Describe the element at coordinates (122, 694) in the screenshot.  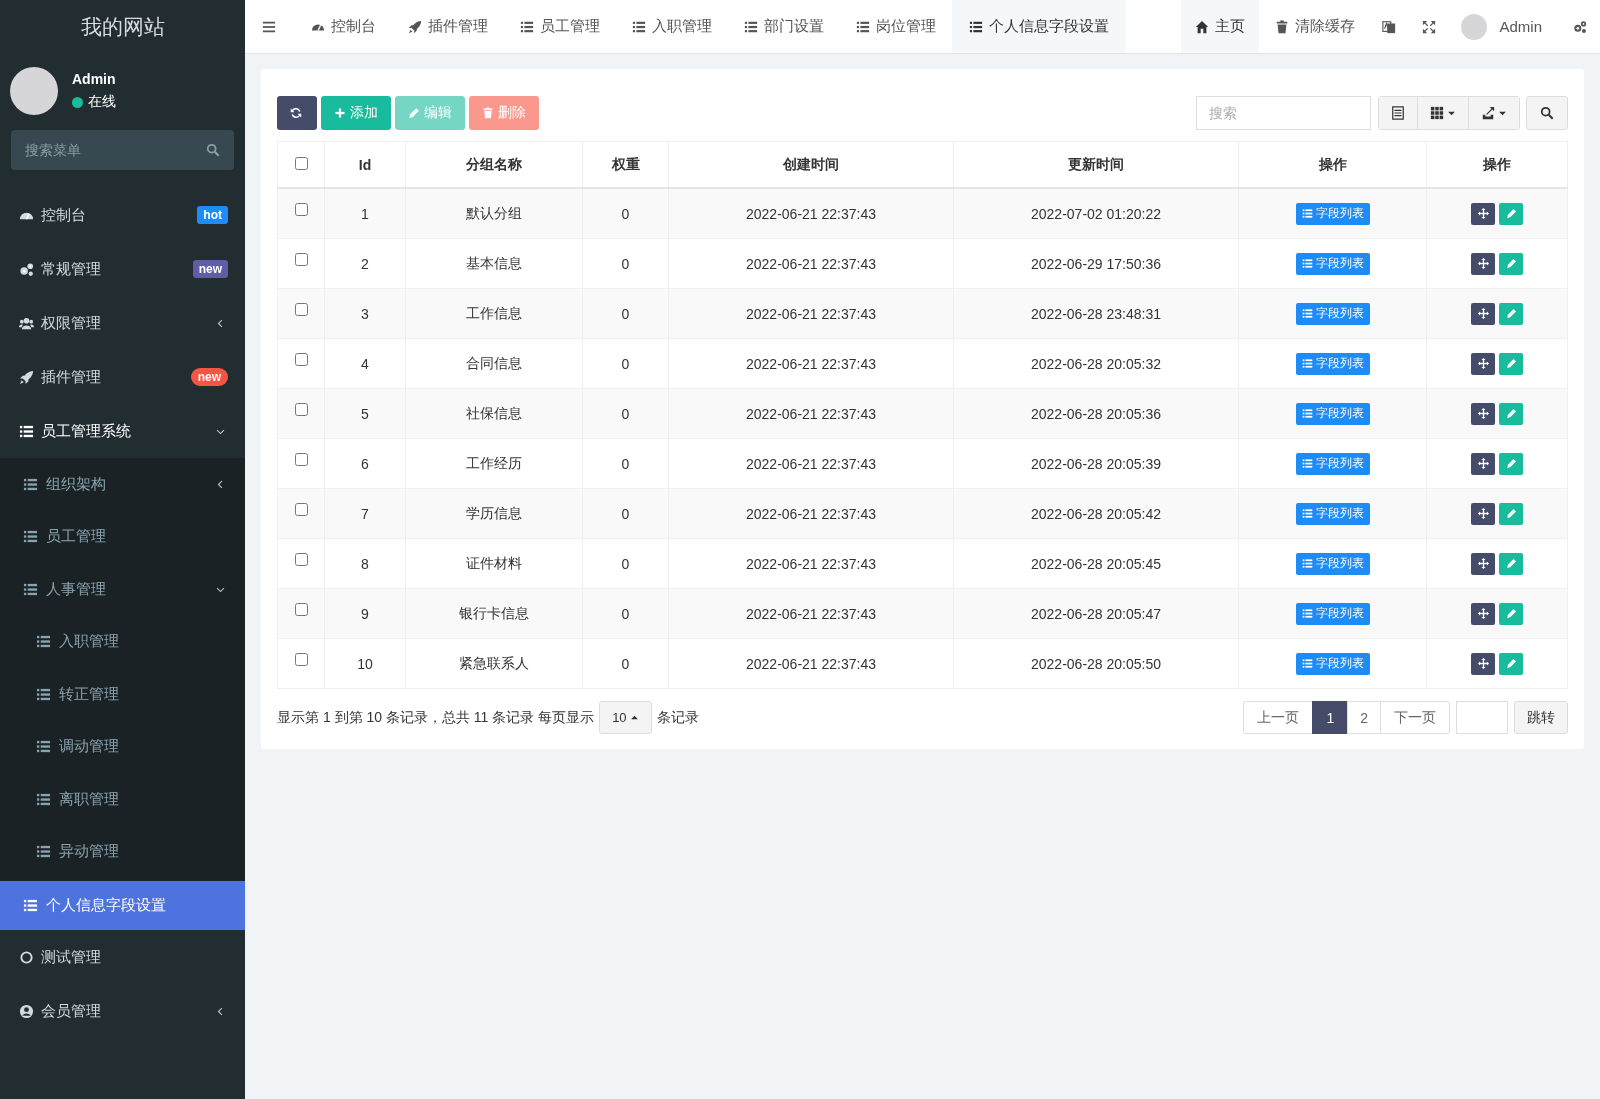
I see `menu-item: 转正管理` at that location.